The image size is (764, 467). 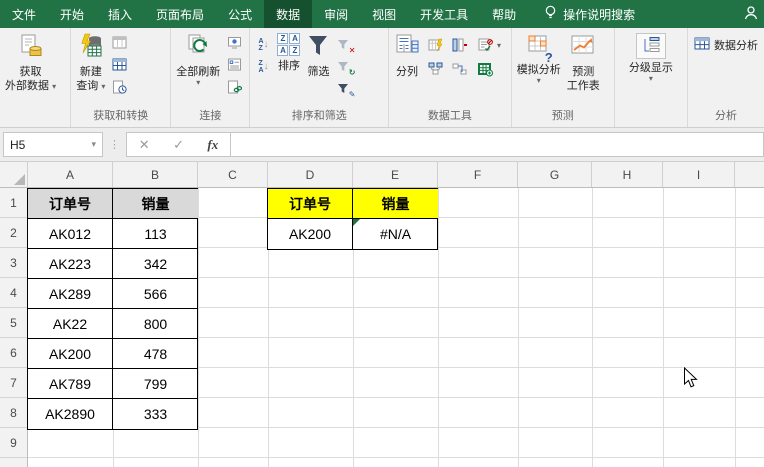 I want to click on column-header-h: H, so click(x=627, y=174).